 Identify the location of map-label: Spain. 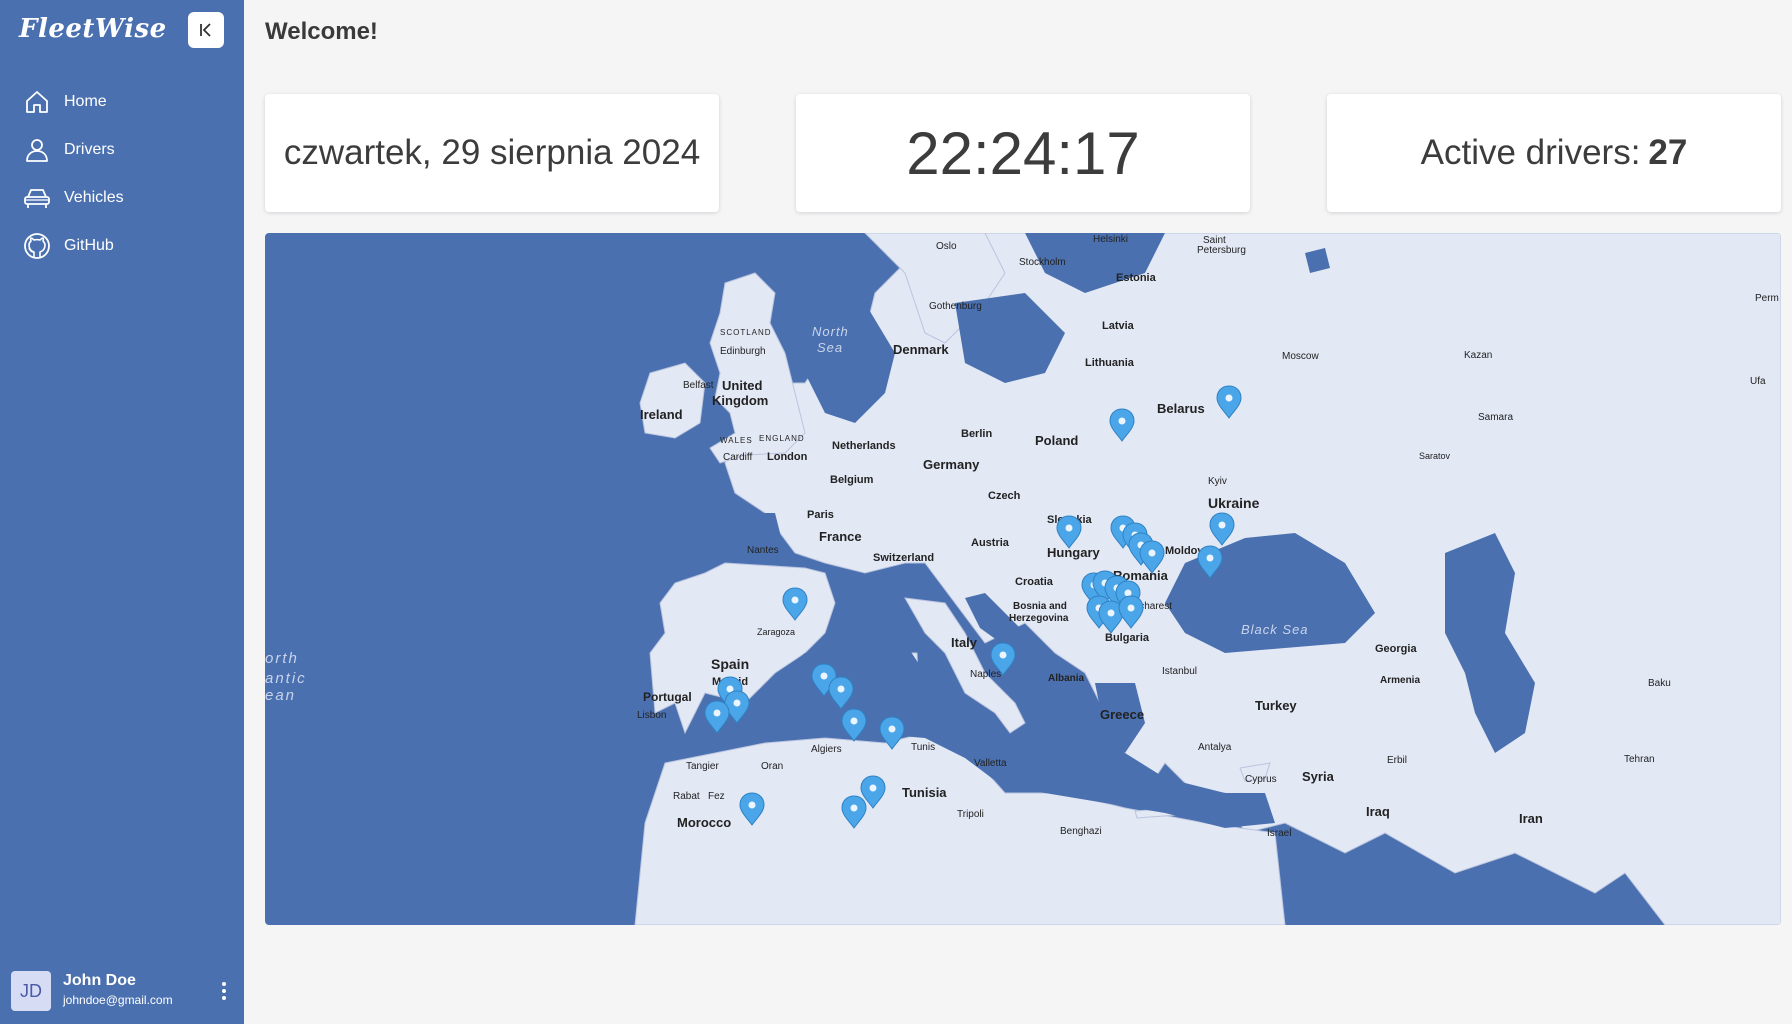
(730, 664).